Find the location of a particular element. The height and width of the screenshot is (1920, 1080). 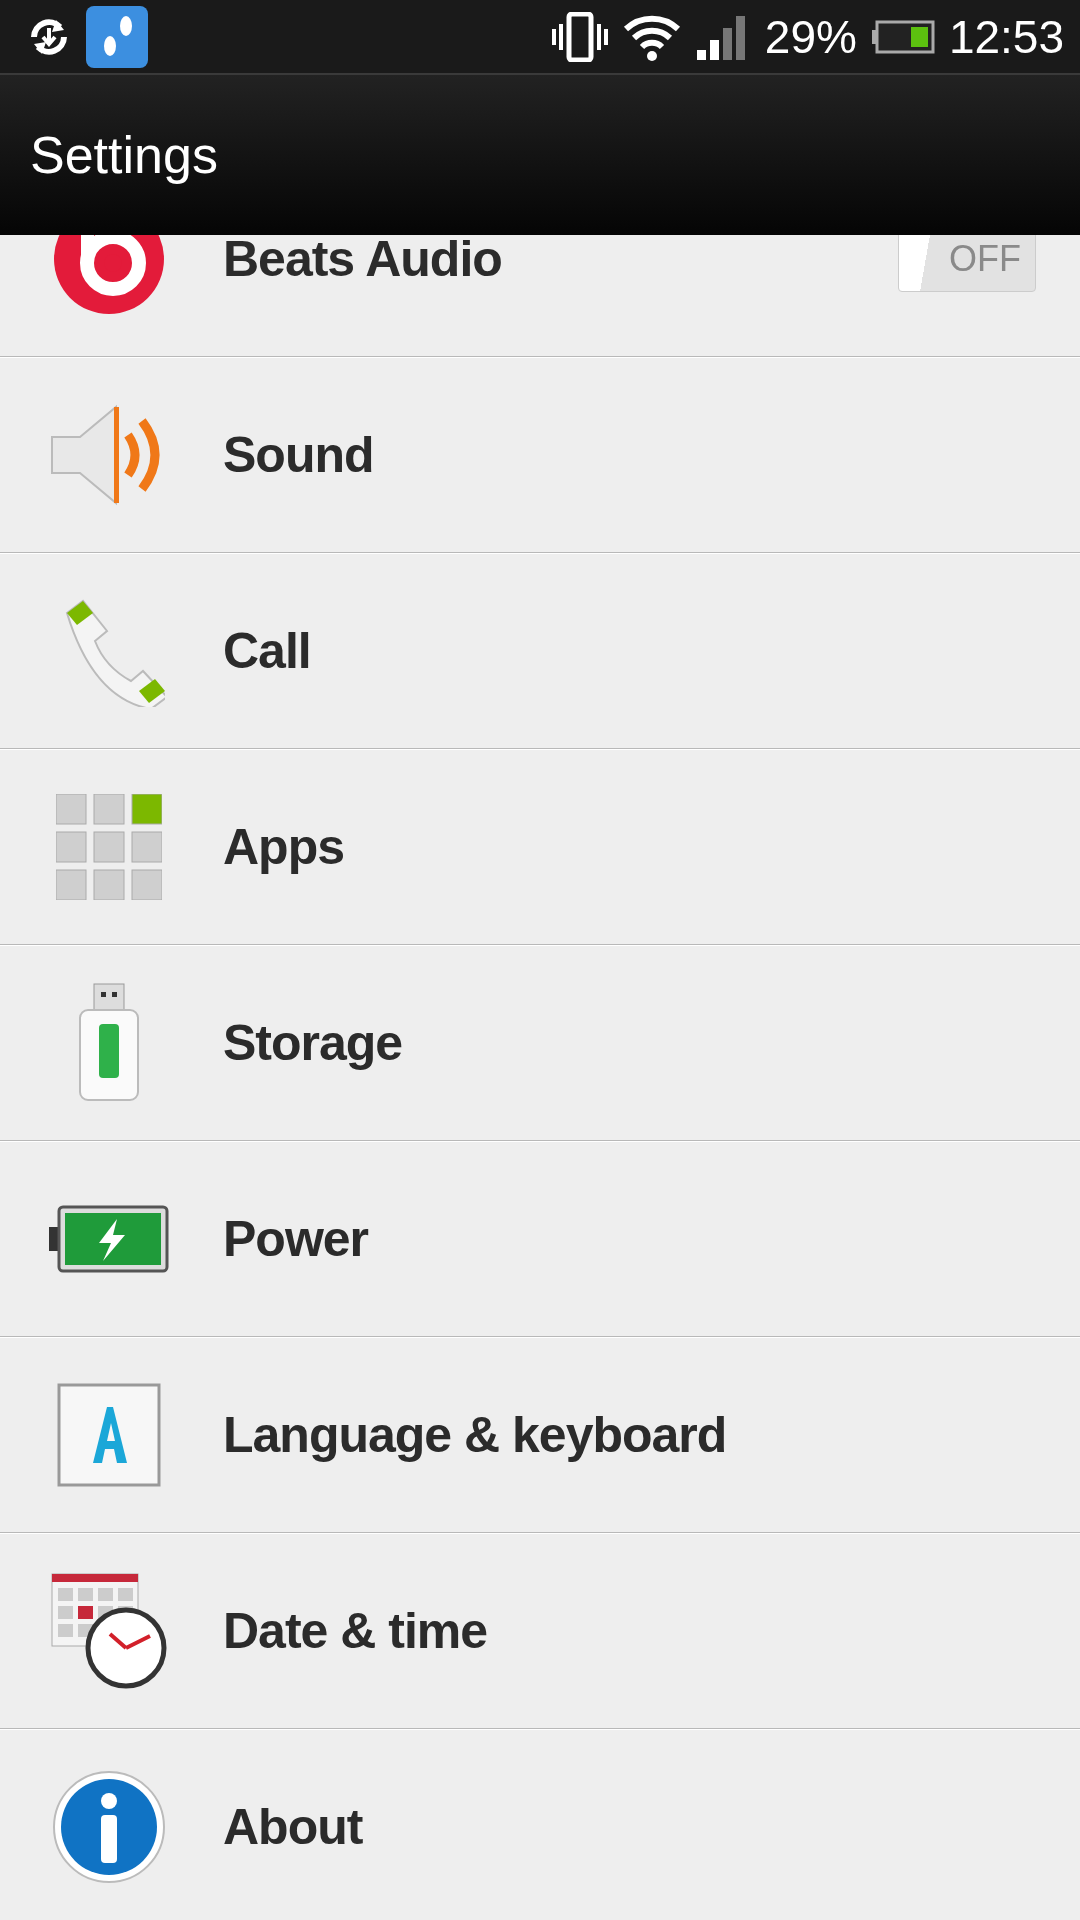

battery-icon is located at coordinates (902, 36).